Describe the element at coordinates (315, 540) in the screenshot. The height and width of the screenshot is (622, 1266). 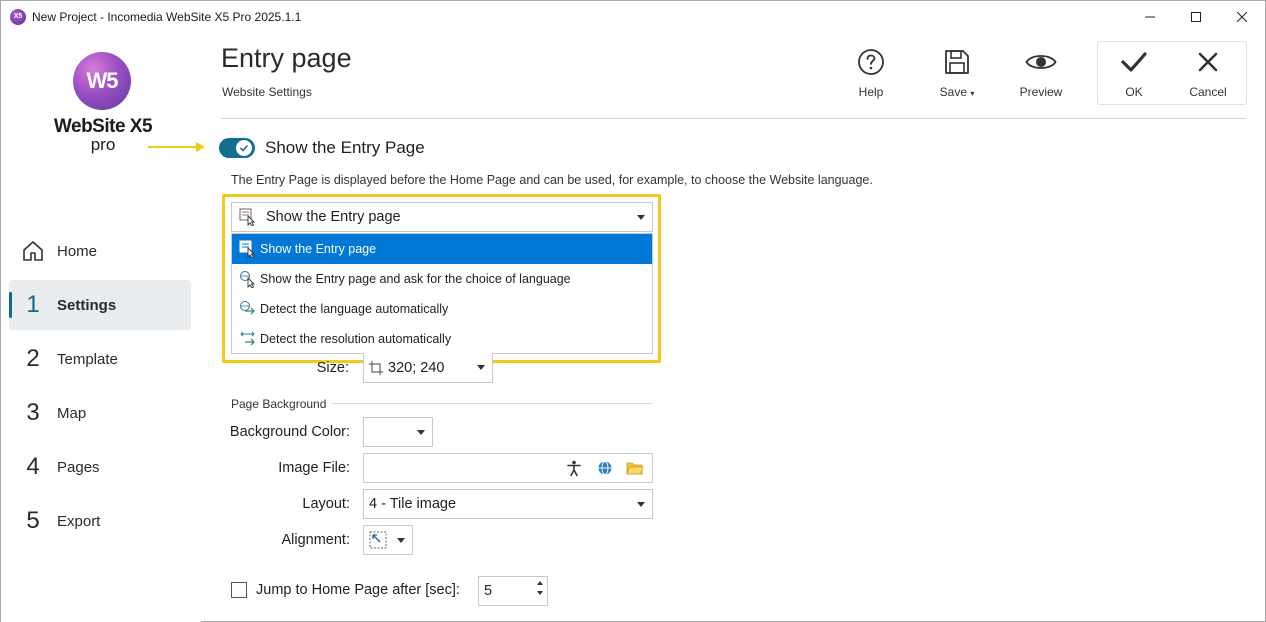
I see `alignment-label: Alignment:` at that location.